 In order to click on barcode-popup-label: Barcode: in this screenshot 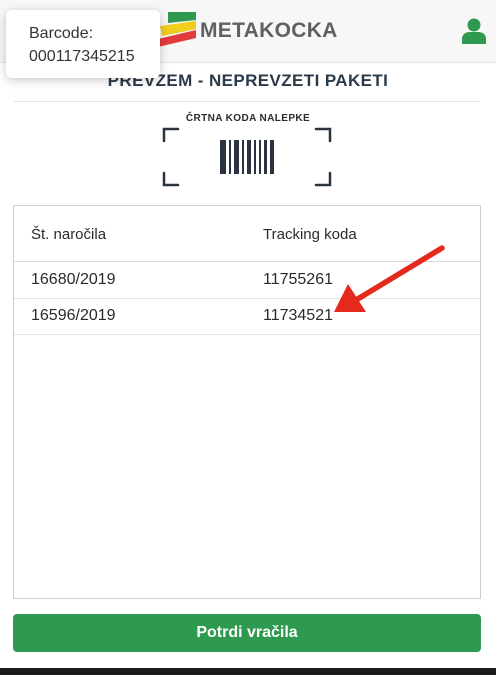, I will do `click(61, 33)`.